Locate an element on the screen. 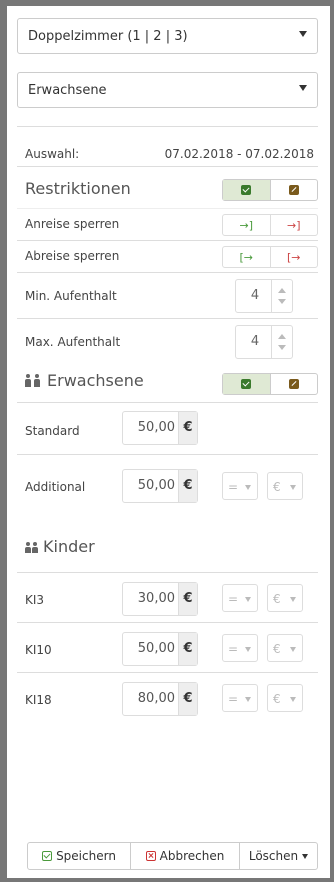 The height and width of the screenshot is (882, 334). action-bar: Speichern Abbrechen Löschen is located at coordinates (172, 856).